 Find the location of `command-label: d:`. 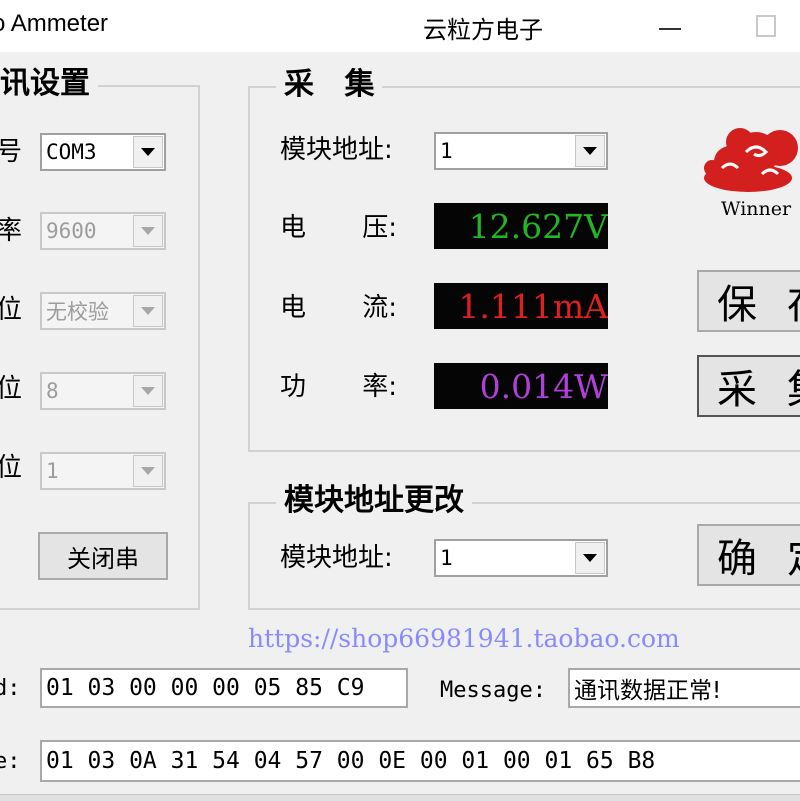

command-label: d: is located at coordinates (10, 688).